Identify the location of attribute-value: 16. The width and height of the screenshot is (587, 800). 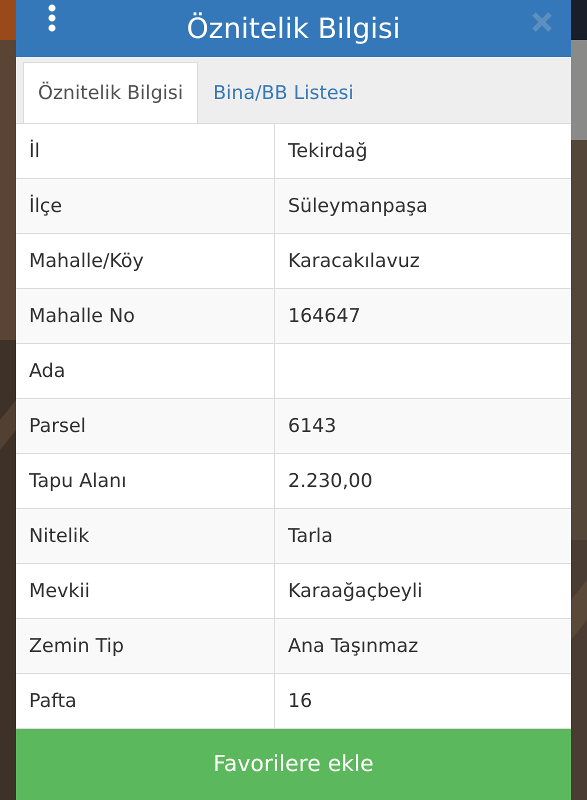
(300, 701).